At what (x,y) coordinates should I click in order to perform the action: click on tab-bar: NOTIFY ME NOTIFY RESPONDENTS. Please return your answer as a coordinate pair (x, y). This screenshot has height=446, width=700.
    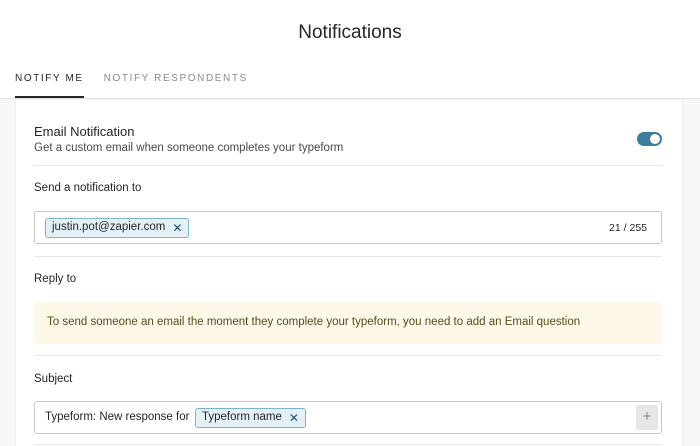
    Looking at the image, I should click on (141, 82).